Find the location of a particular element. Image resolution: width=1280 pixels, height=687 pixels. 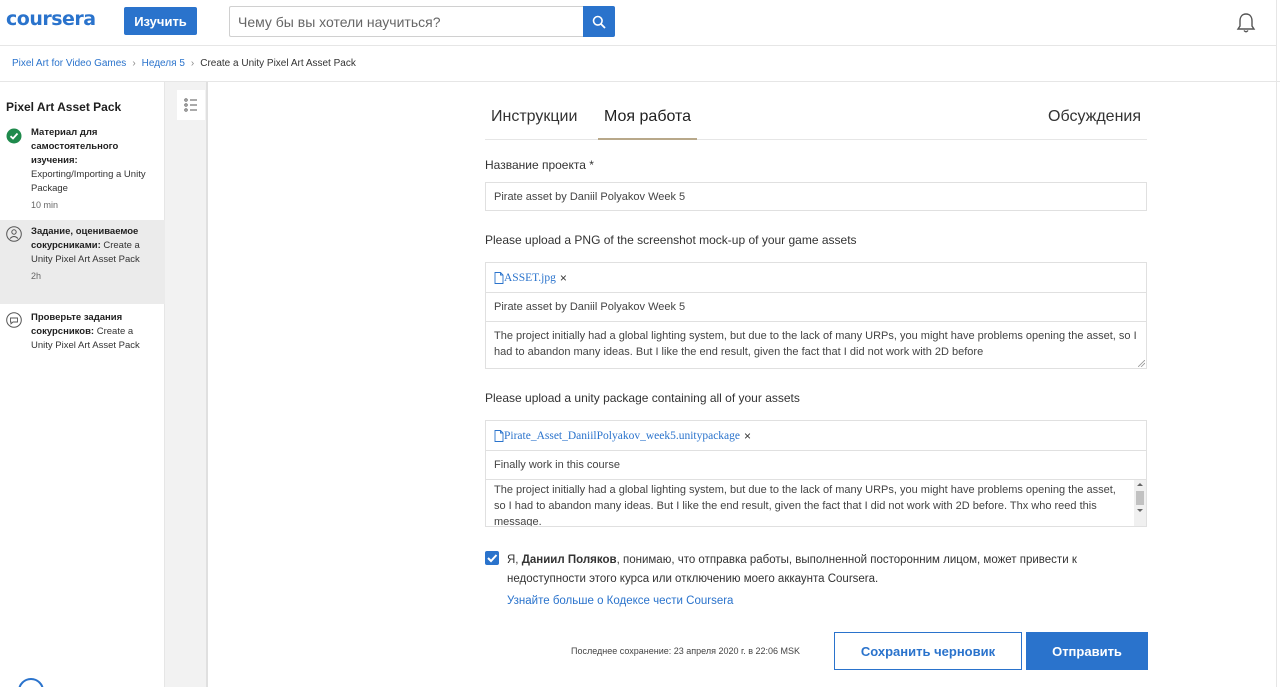

question-2-title-input: Finally work in this course is located at coordinates (816, 465).